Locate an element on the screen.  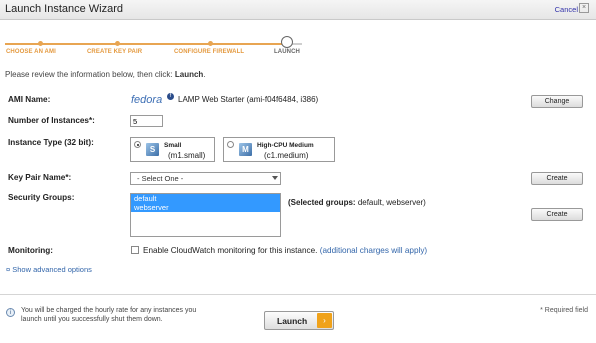
small-radio is located at coordinates (137, 144).